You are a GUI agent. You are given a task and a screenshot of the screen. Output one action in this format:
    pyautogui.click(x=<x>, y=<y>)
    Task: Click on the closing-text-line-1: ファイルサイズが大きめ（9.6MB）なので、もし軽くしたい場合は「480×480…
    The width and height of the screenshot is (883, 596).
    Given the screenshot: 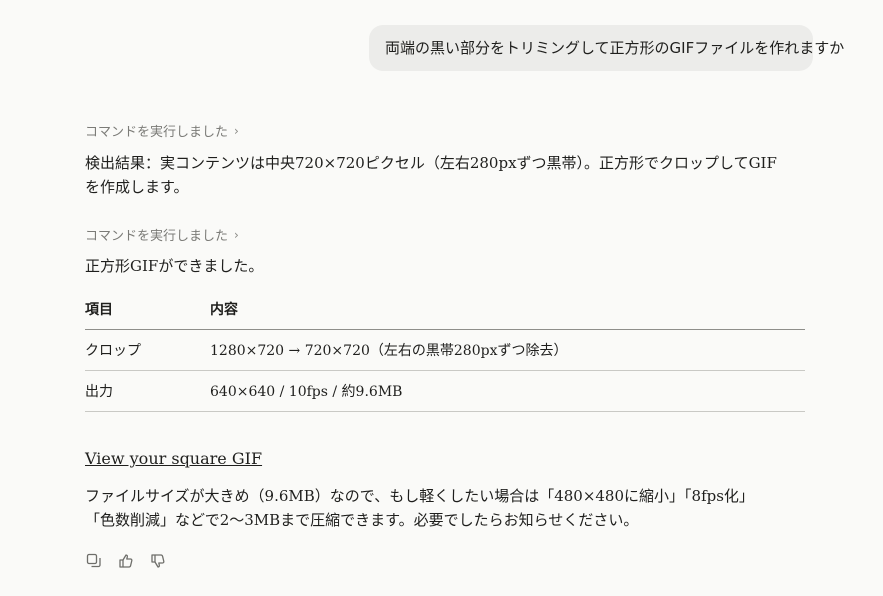 What is the action you would take?
    pyautogui.click(x=419, y=496)
    